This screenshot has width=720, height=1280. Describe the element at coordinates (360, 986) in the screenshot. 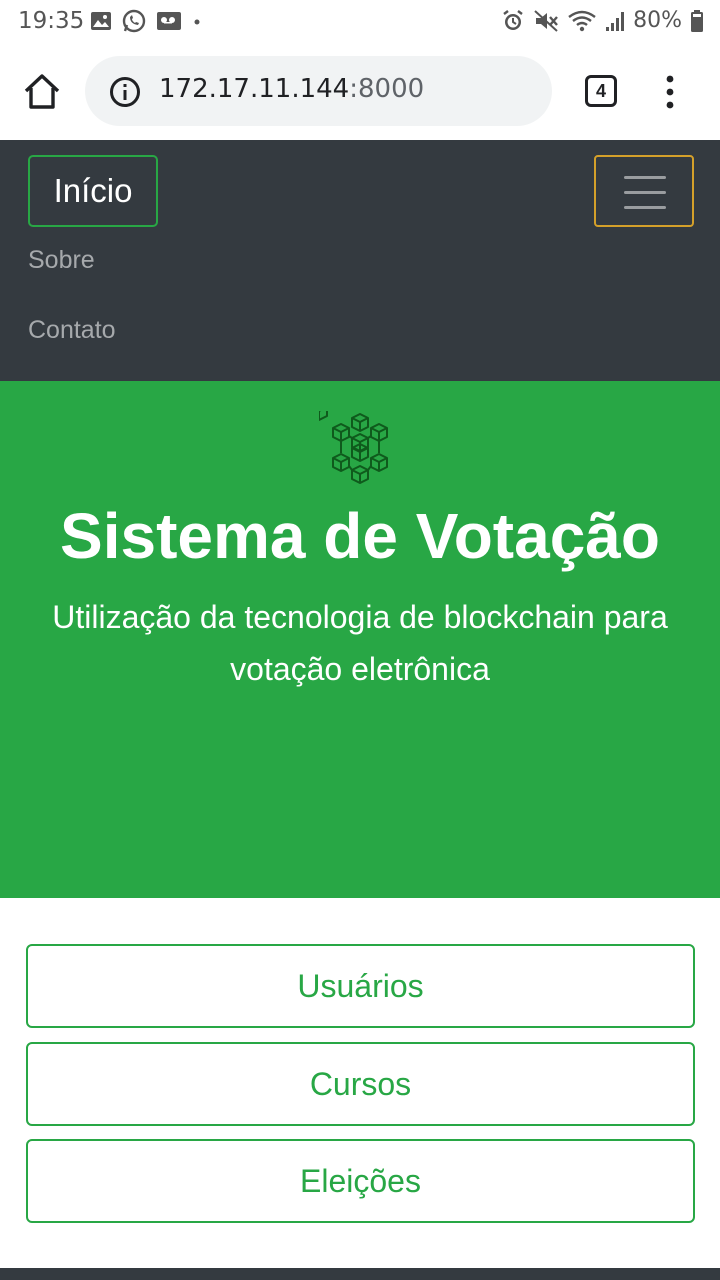

I see `usuarios-button: Usuários` at that location.